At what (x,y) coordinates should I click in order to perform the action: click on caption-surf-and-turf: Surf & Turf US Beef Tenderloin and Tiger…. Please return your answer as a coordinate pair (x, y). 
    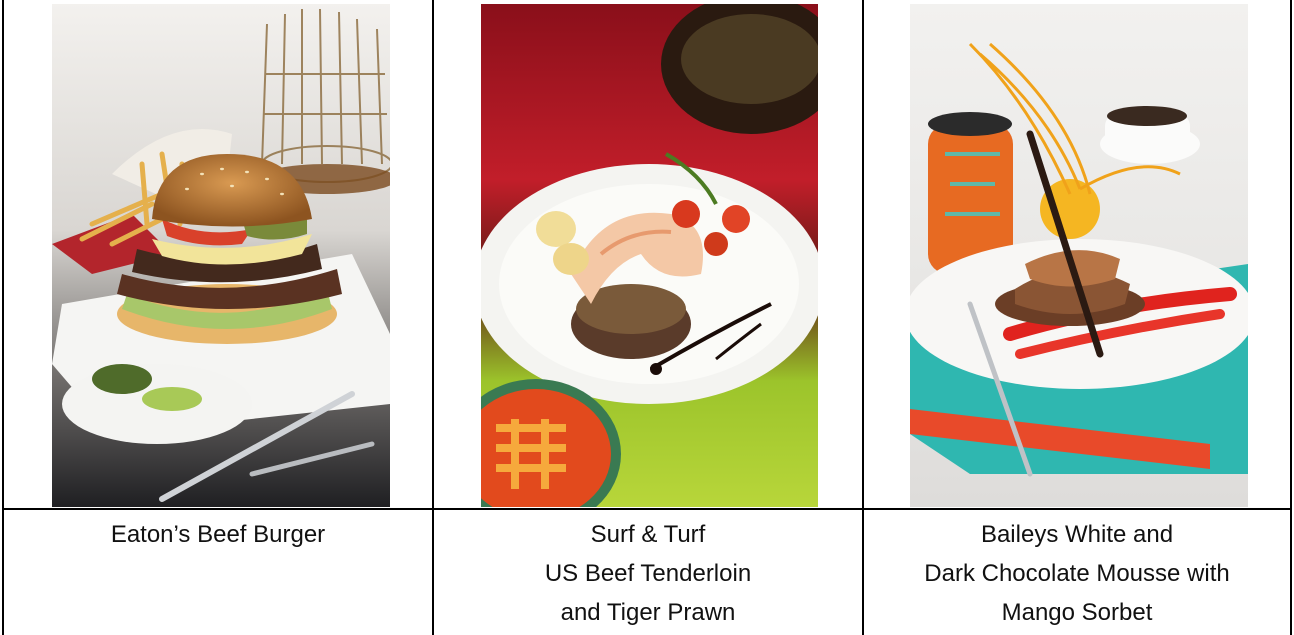
    Looking at the image, I should click on (648, 573).